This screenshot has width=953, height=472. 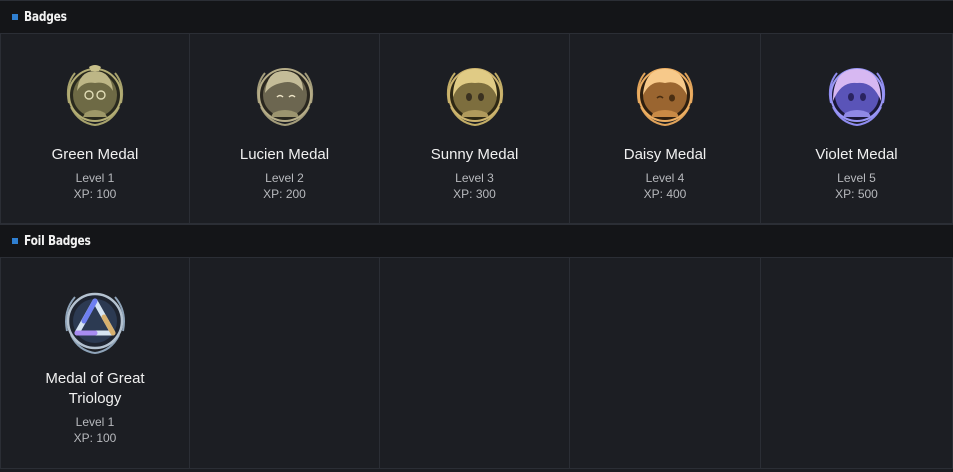 I want to click on foil-badges-section-header: Foil Badges, so click(x=476, y=241).